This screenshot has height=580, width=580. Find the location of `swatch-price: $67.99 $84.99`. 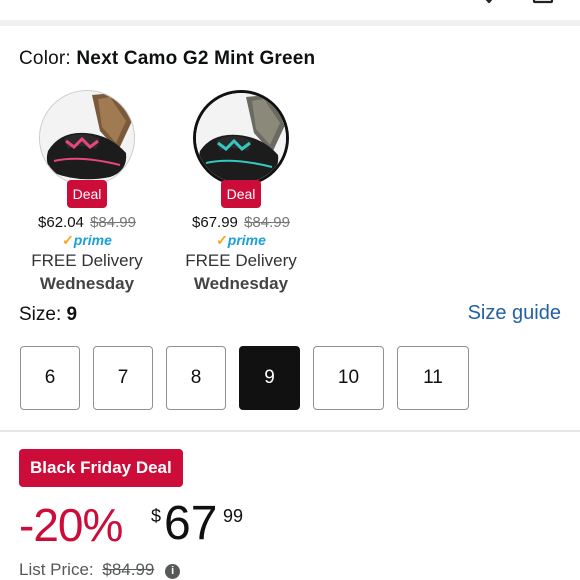

swatch-price: $67.99 $84.99 is located at coordinates (241, 222).